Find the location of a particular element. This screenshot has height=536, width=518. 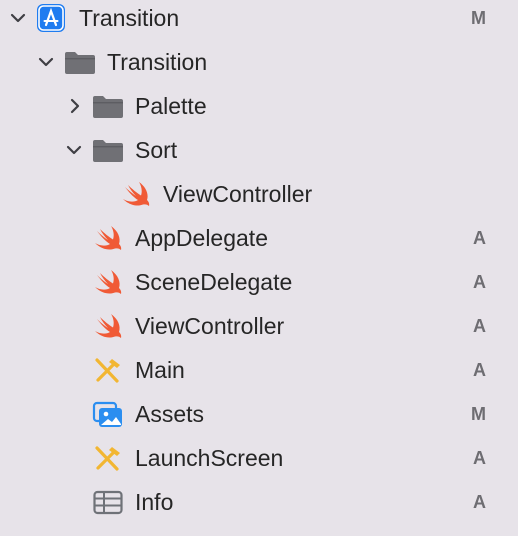

navigator-row-file: ViewController is located at coordinates (259, 198).